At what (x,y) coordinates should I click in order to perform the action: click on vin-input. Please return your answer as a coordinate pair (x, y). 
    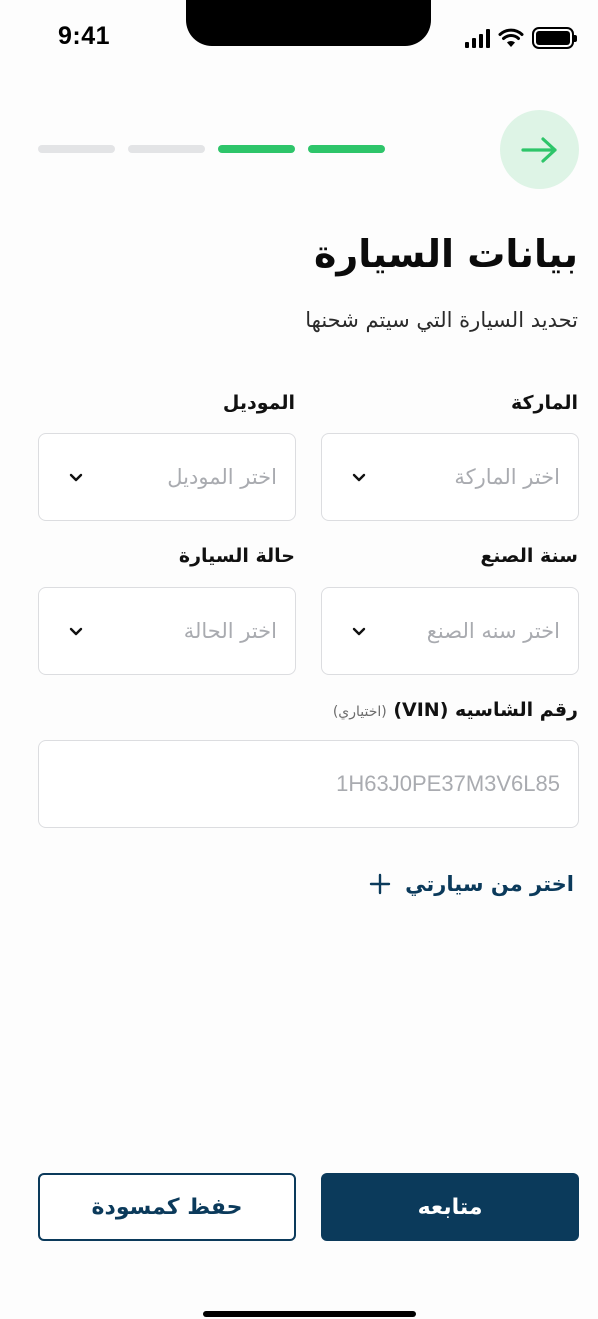
    Looking at the image, I should click on (308, 784).